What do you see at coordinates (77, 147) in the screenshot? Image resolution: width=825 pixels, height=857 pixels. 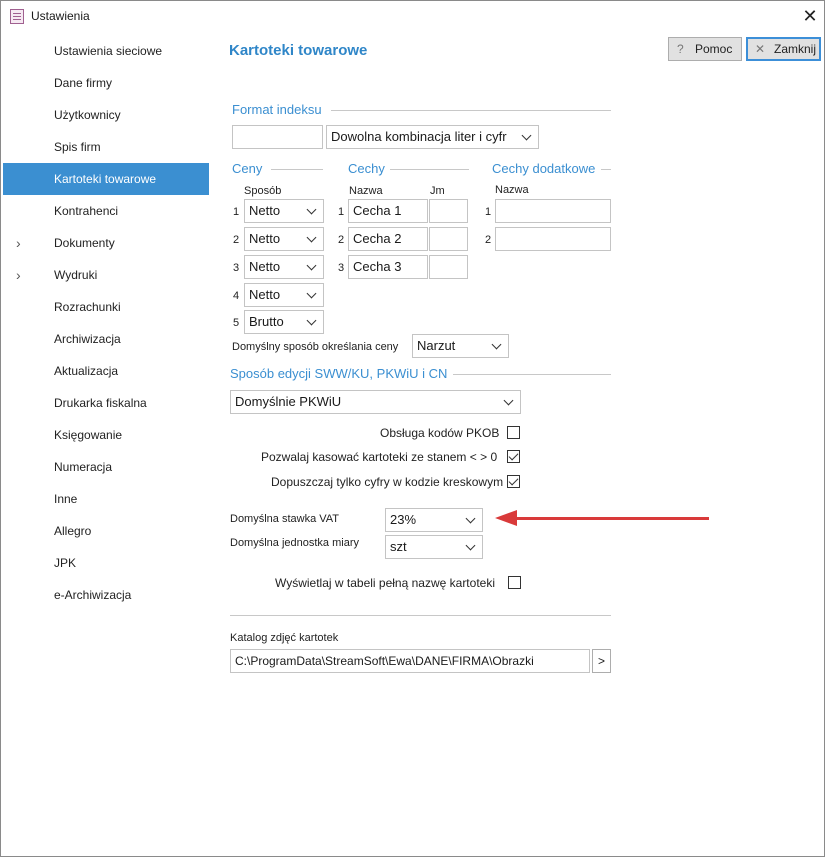 I see `sidebar-item-label: Spis firm` at bounding box center [77, 147].